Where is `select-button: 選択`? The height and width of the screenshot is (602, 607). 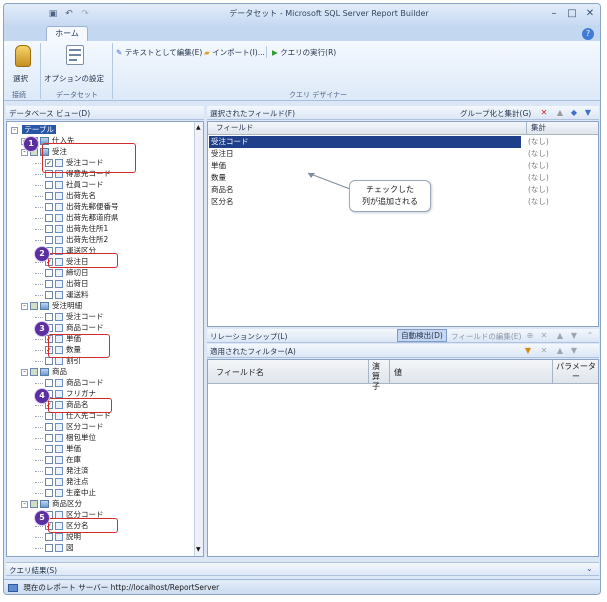
select-button: 選択 is located at coordinates (23, 67).